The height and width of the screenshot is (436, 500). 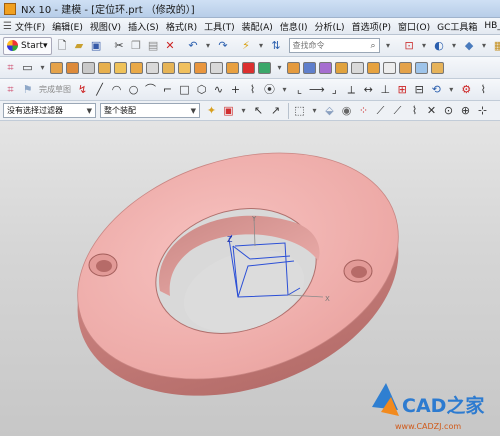 I want to click on convert-reference-icon: ⊟, so click(x=419, y=89).